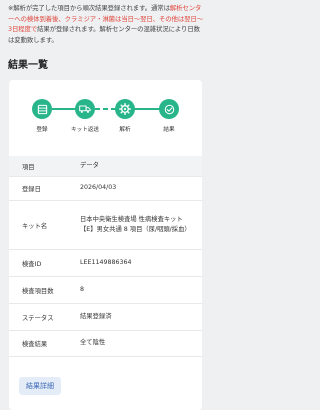 The width and height of the screenshot is (320, 410). Describe the element at coordinates (42, 109) in the screenshot. I see `list-icon` at that location.